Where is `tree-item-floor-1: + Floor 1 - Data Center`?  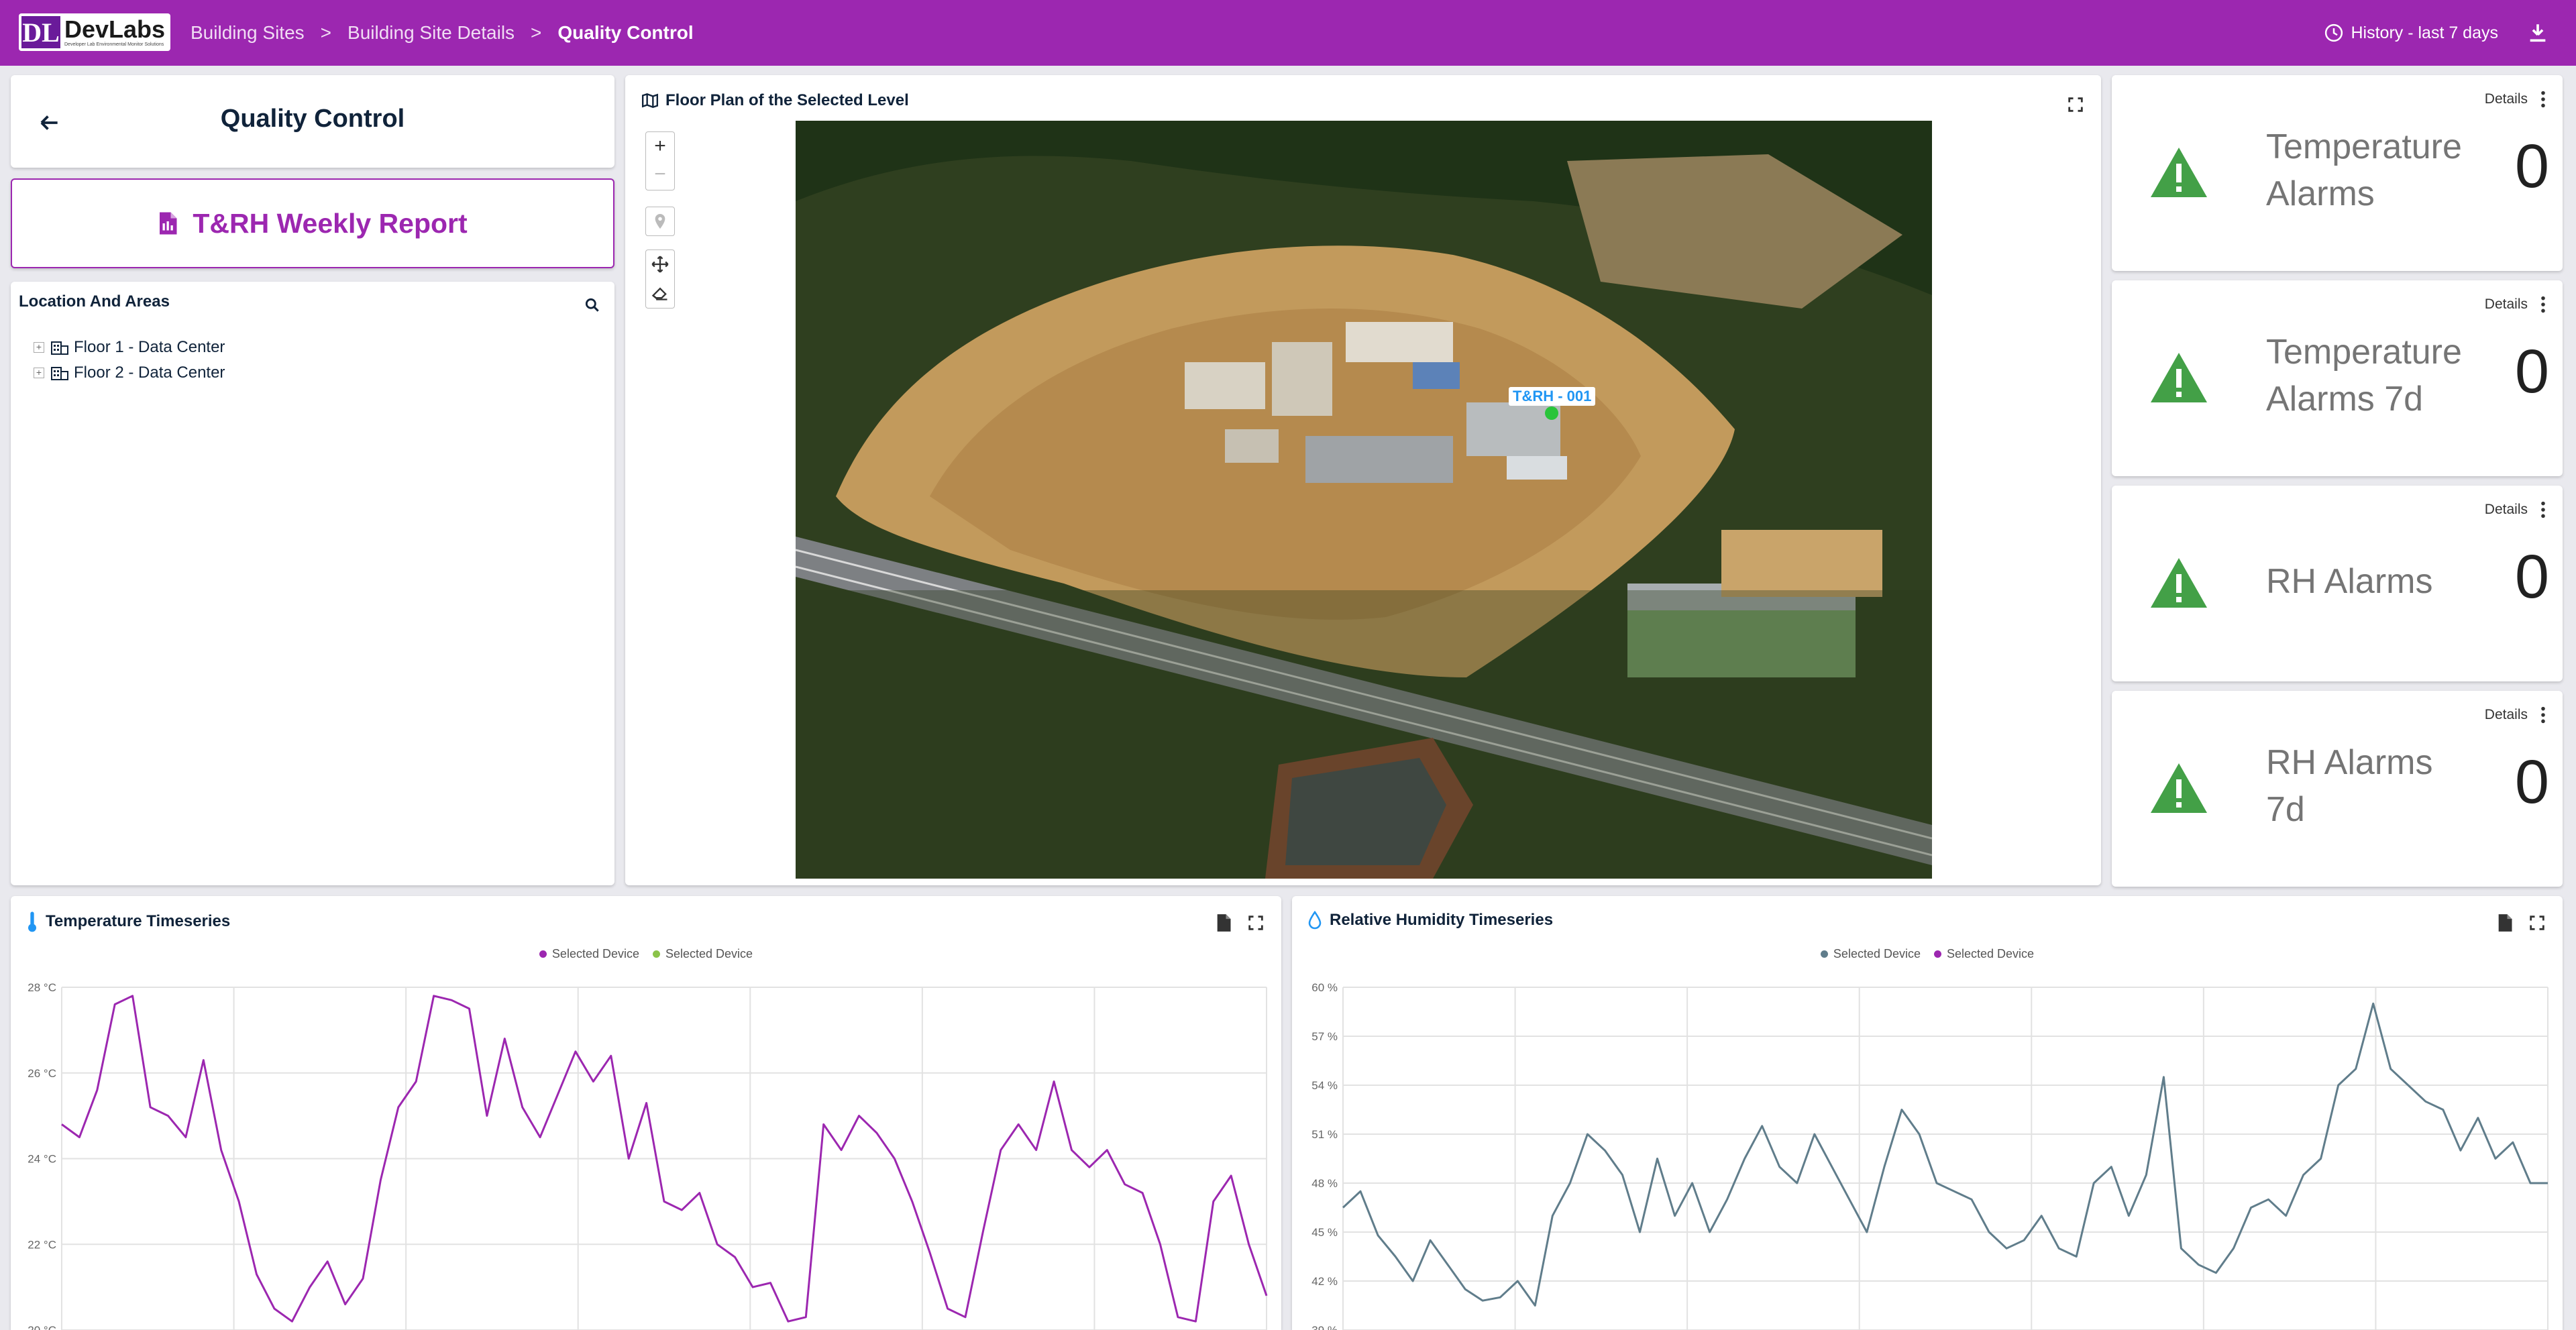 tree-item-floor-1: + Floor 1 - Data Center is located at coordinates (129, 347).